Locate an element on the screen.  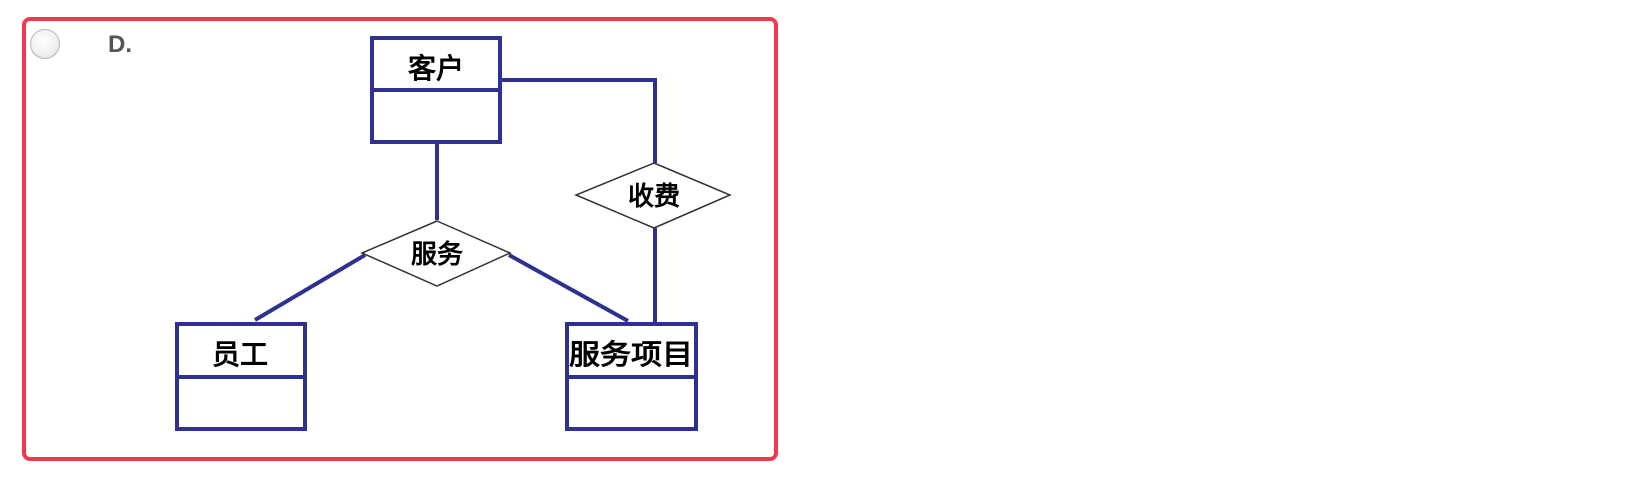
entity-service-item: 服务项目 is located at coordinates (631, 376).